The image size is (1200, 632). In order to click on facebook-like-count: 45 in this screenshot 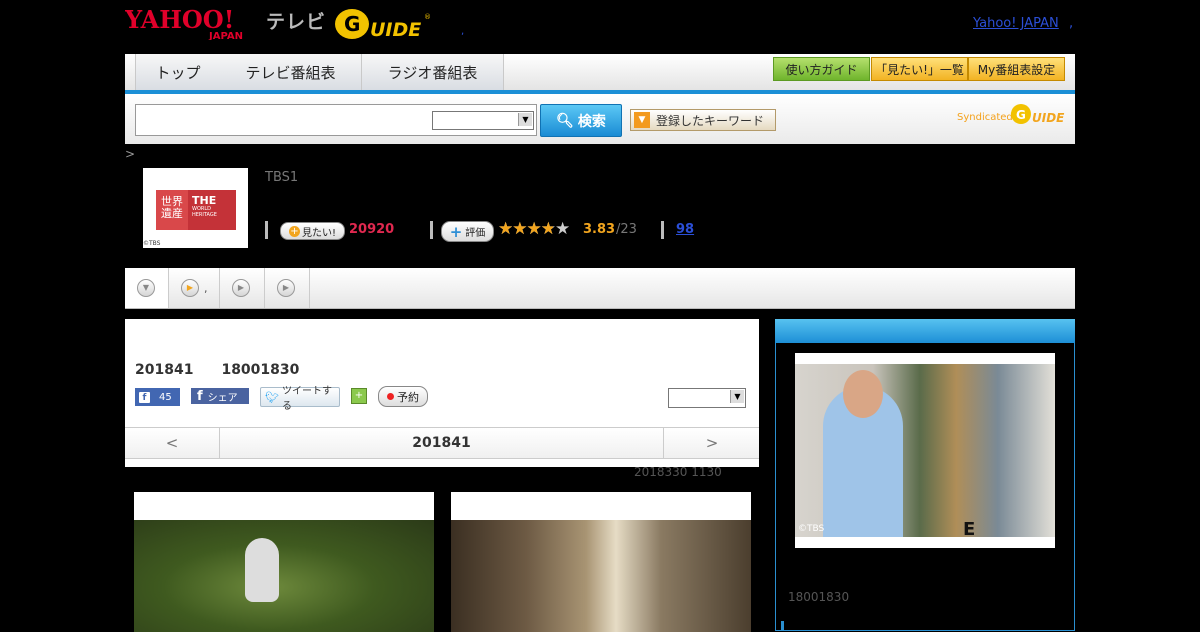, I will do `click(165, 397)`.